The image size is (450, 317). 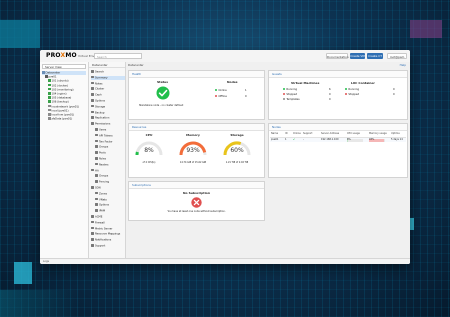 What do you see at coordinates (60, 81) in the screenshot?
I see `tree-item-label: 101 (ubuntu)` at bounding box center [60, 81].